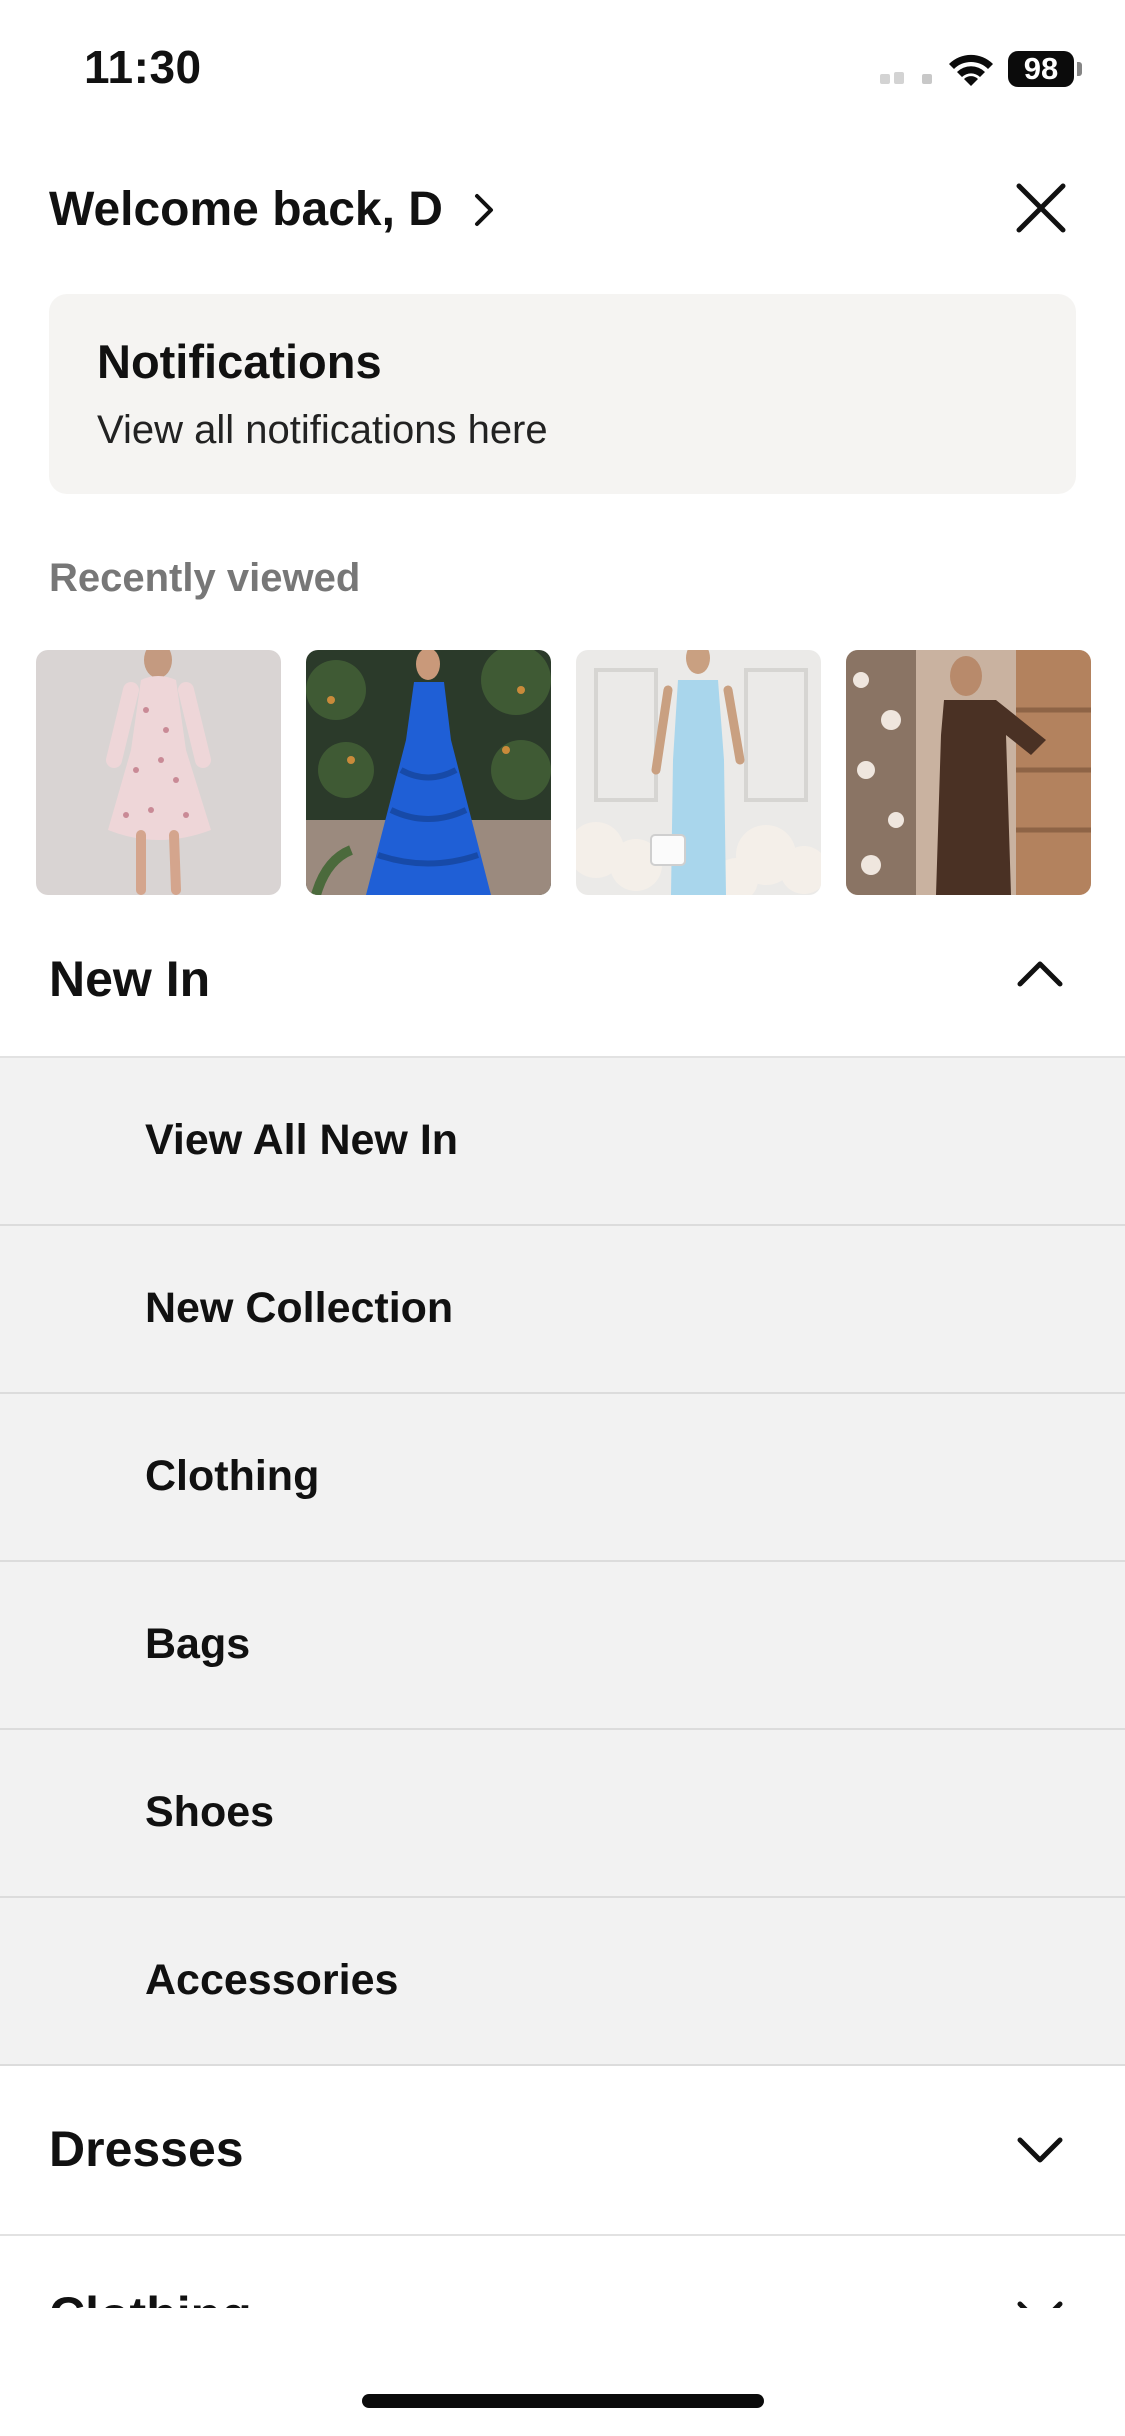 The image size is (1125, 2436). What do you see at coordinates (562, 1310) in the screenshot?
I see `submenu-item-new-collection: New Collection` at bounding box center [562, 1310].